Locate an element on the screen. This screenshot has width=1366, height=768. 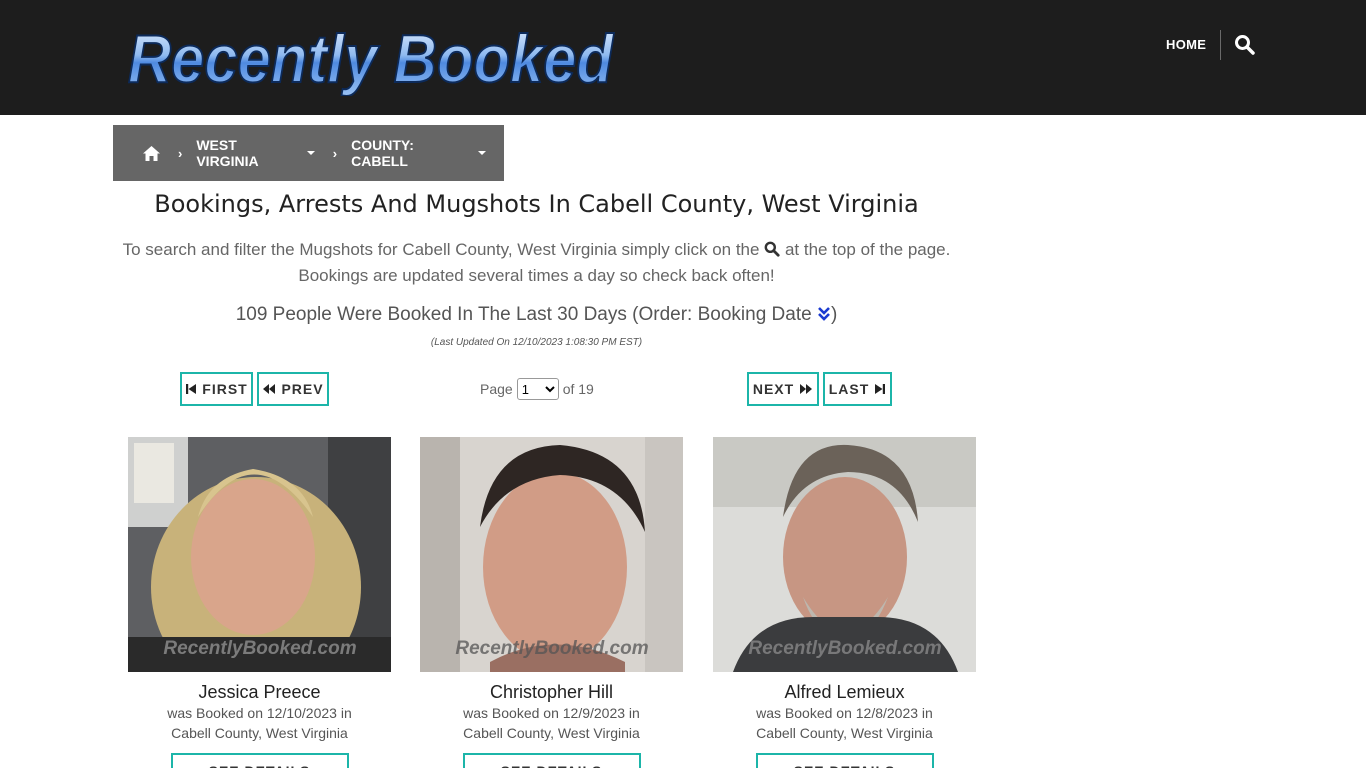
page-select: 1 is located at coordinates (537, 389).